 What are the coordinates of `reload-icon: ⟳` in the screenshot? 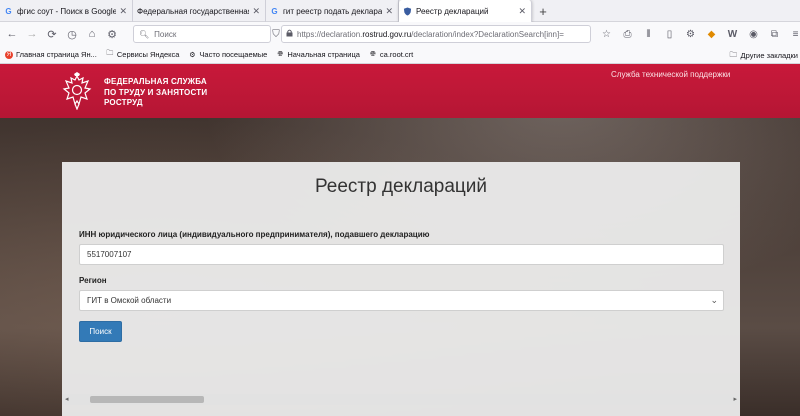 It's located at (52, 34).